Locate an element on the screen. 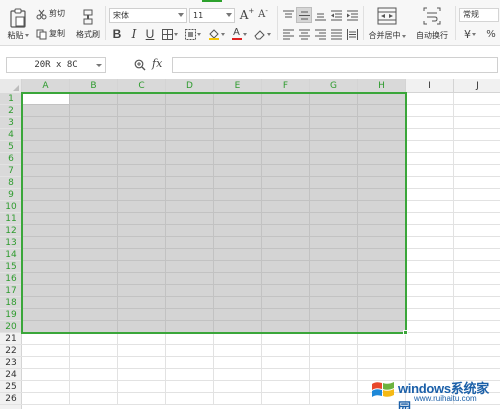  cell-c10 is located at coordinates (142, 207).